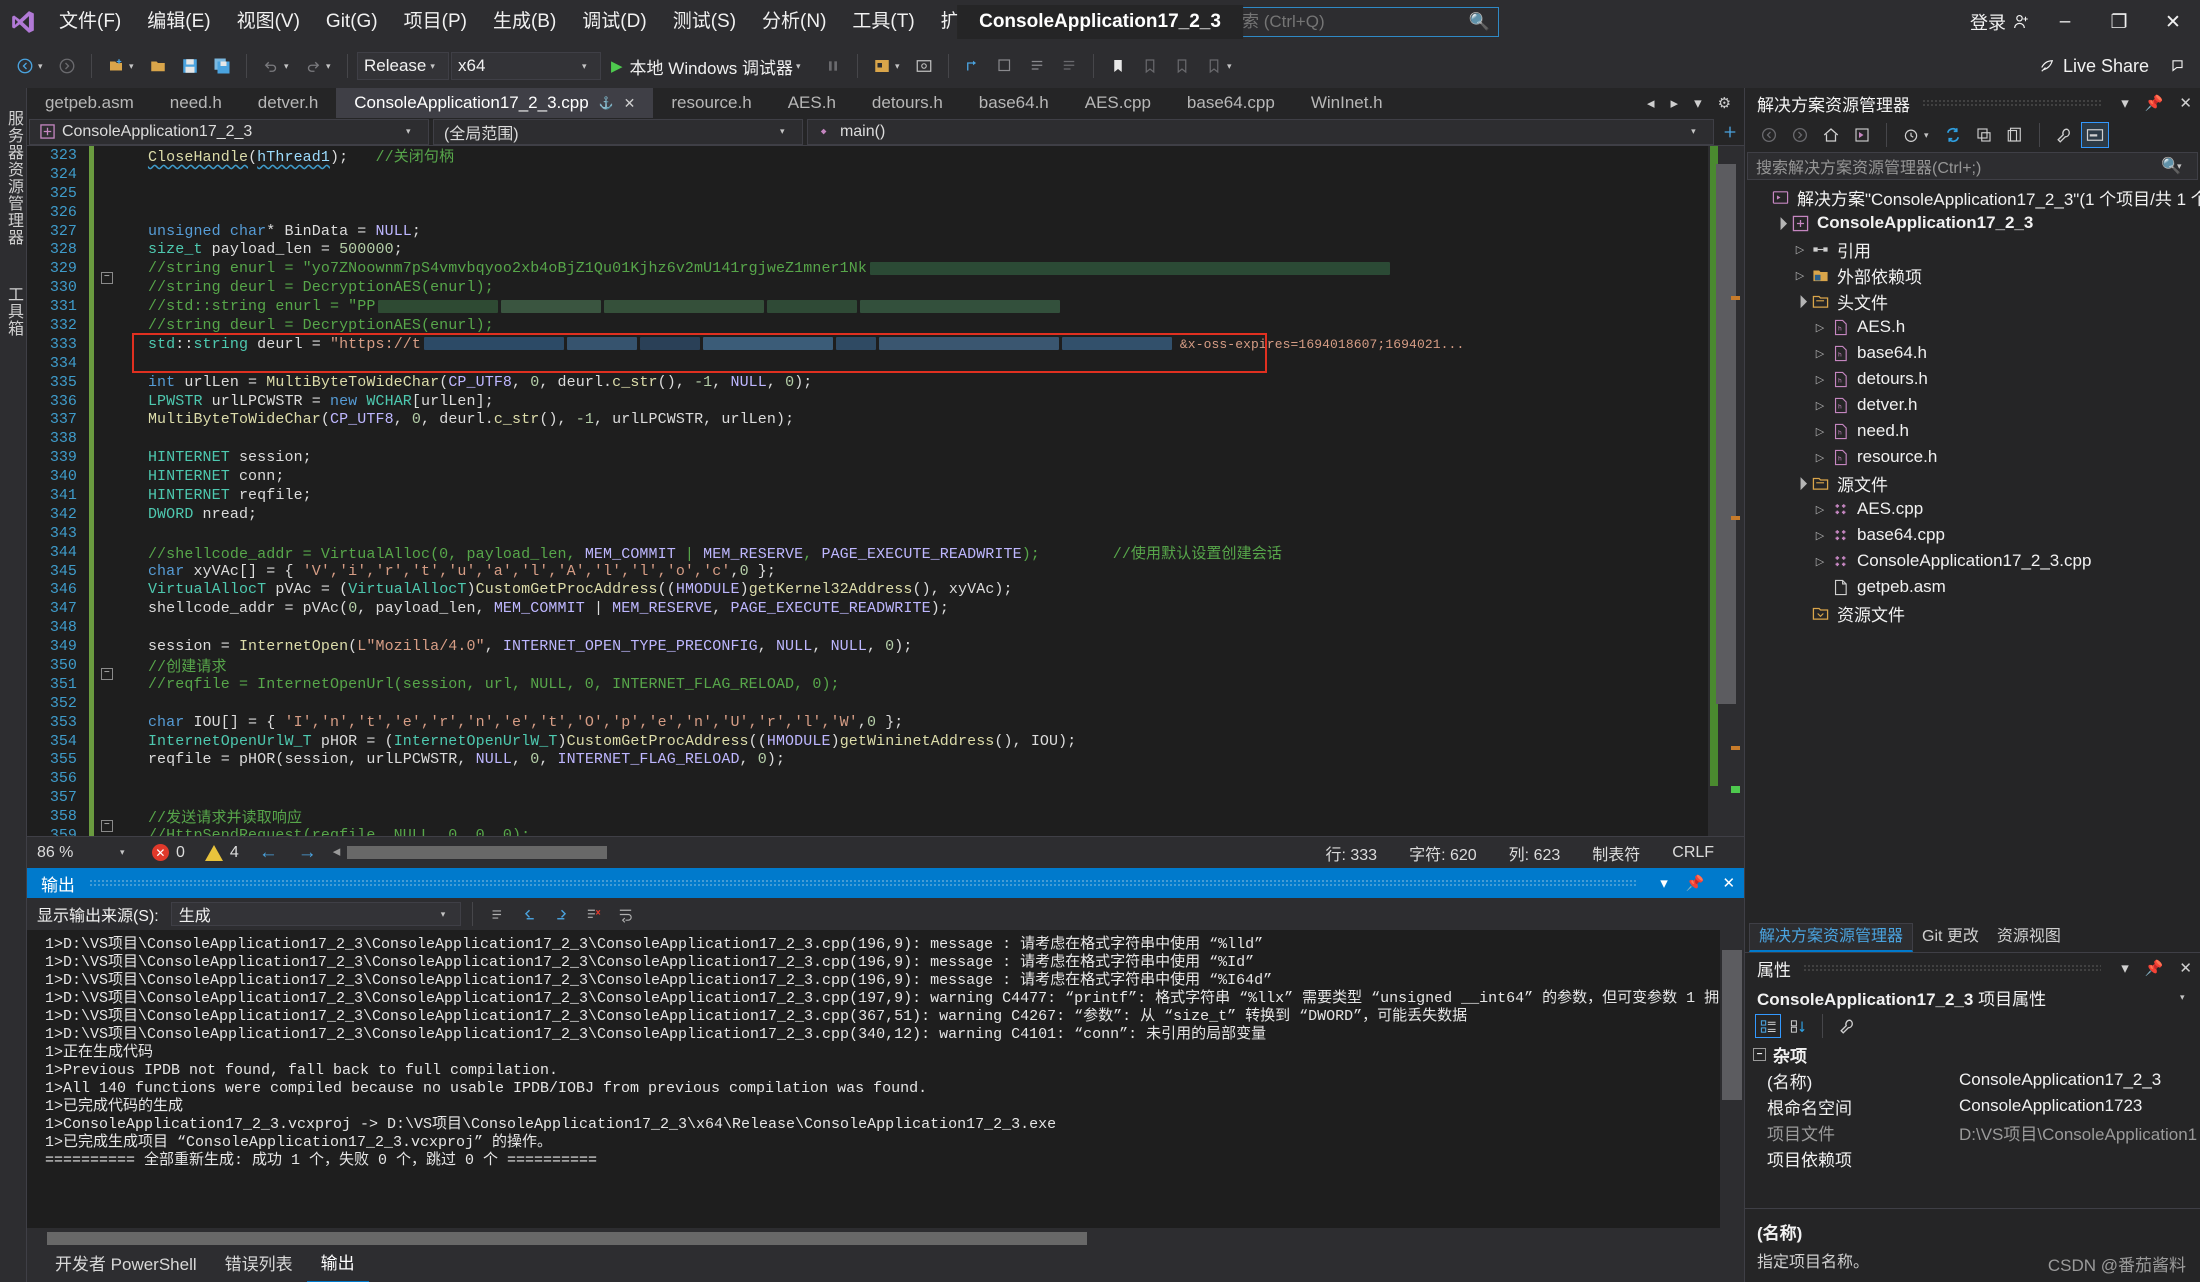  Describe the element at coordinates (2095, 135) in the screenshot. I see `preview-selected-icon` at that location.